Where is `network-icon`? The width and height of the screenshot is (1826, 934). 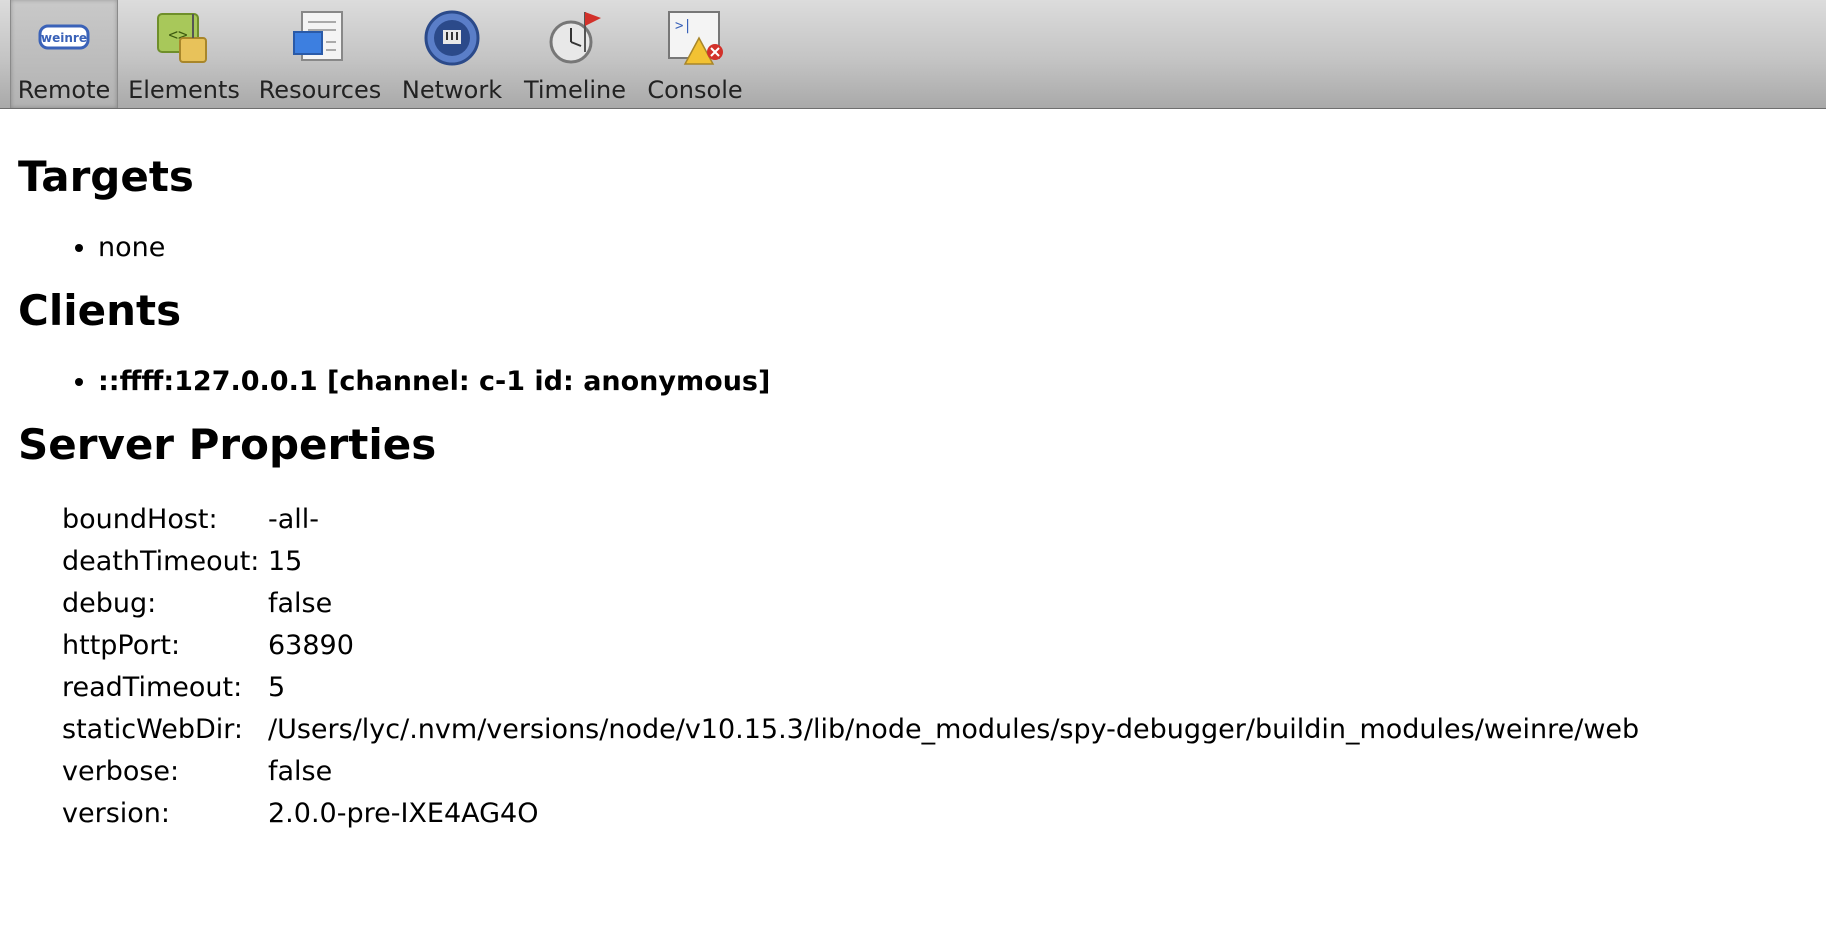
network-icon is located at coordinates (452, 38).